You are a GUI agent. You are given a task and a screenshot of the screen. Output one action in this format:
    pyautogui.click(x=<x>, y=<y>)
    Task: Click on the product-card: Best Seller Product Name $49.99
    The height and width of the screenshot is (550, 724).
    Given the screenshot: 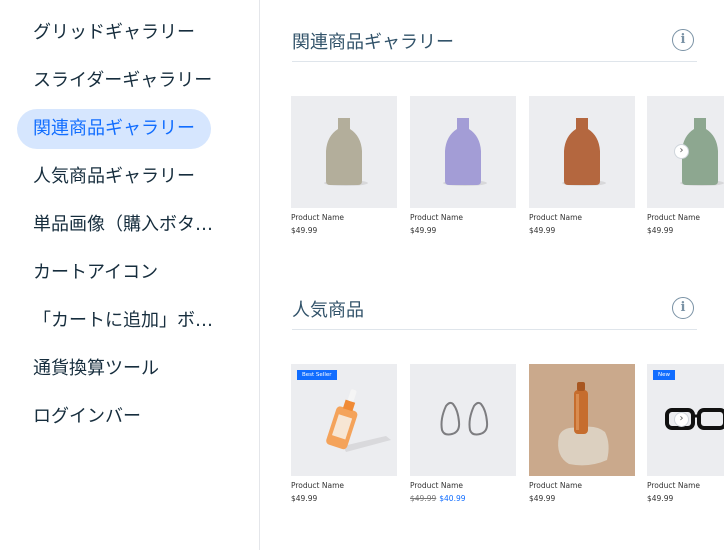 What is the action you would take?
    pyautogui.click(x=344, y=433)
    